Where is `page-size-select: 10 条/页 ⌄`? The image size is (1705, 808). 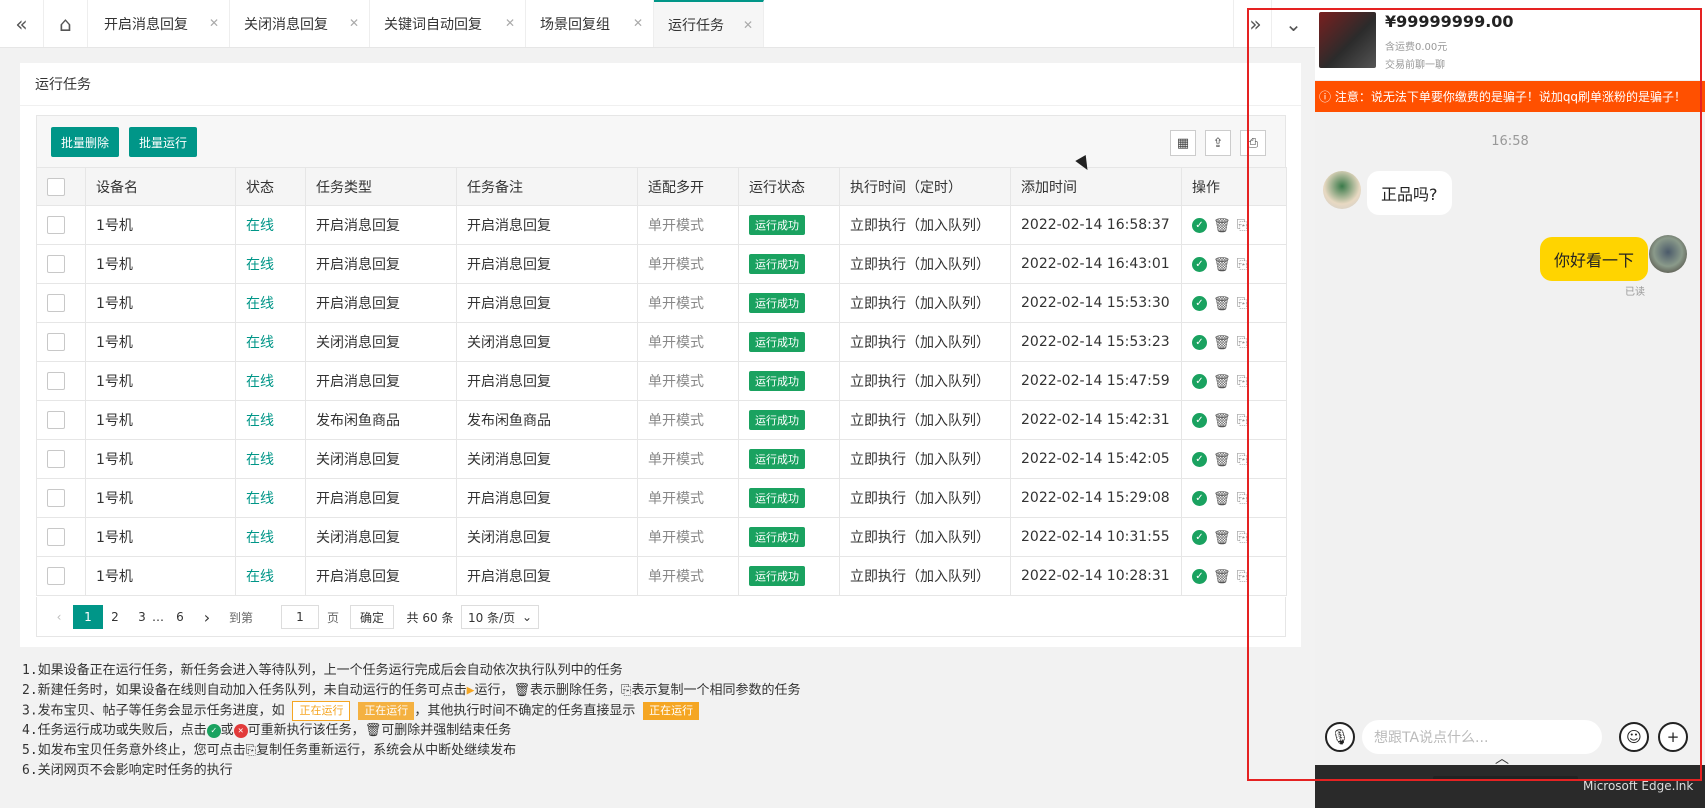 page-size-select: 10 条/页 ⌄ is located at coordinates (500, 617).